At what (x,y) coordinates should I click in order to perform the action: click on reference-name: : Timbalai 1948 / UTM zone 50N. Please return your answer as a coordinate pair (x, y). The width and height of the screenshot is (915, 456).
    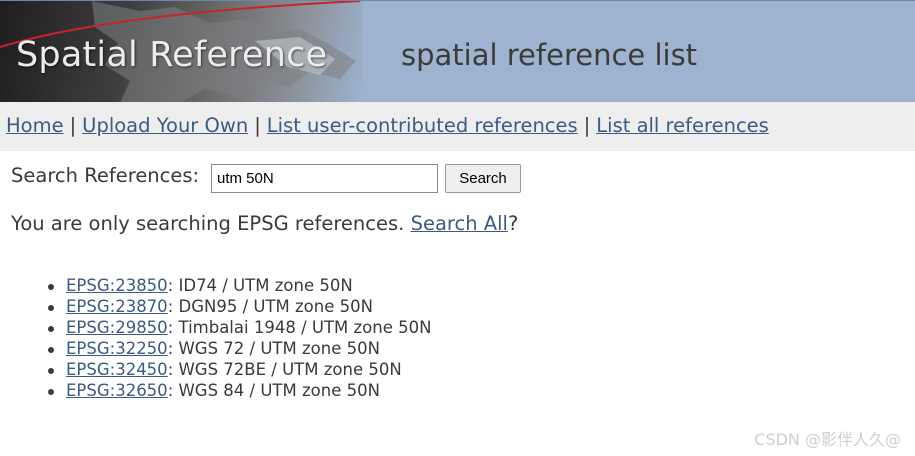
    Looking at the image, I should click on (299, 327).